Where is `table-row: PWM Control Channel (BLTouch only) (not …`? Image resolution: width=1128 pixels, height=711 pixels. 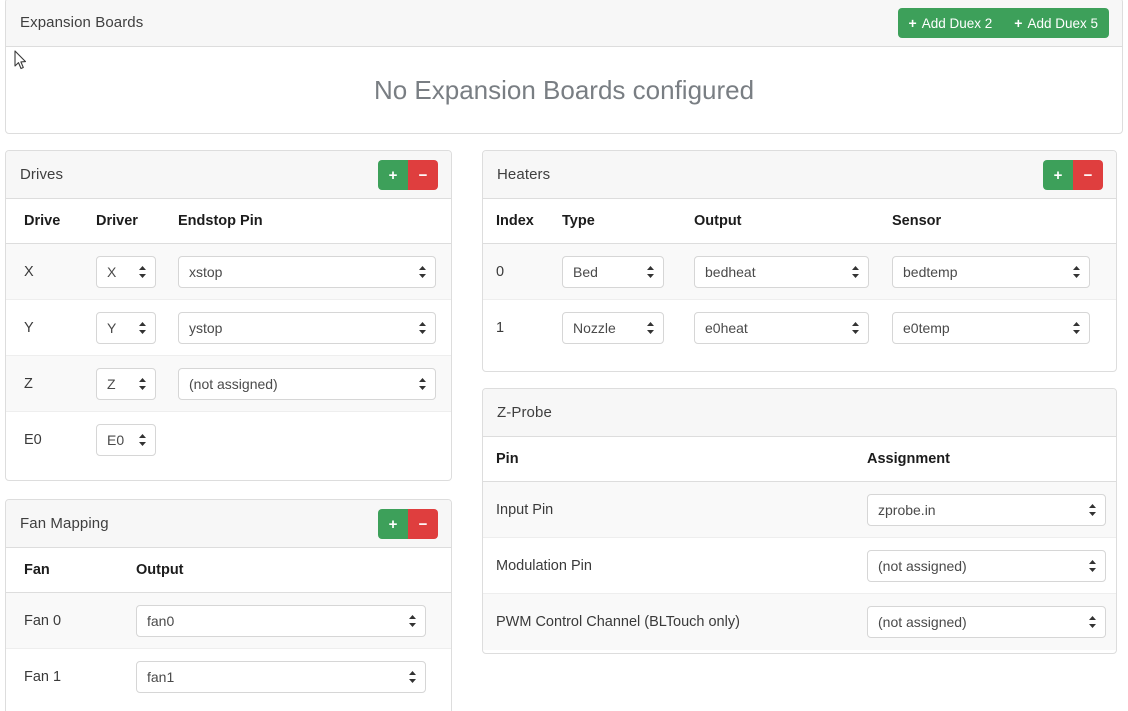
table-row: PWM Control Channel (BLTouch only) (not … is located at coordinates (799, 621).